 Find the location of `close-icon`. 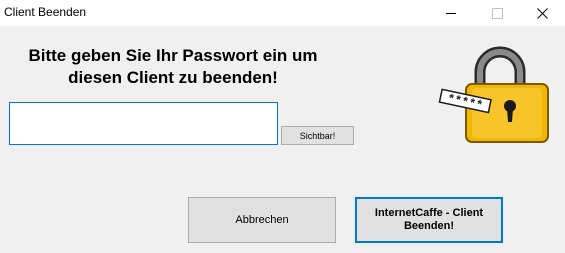

close-icon is located at coordinates (542, 13).